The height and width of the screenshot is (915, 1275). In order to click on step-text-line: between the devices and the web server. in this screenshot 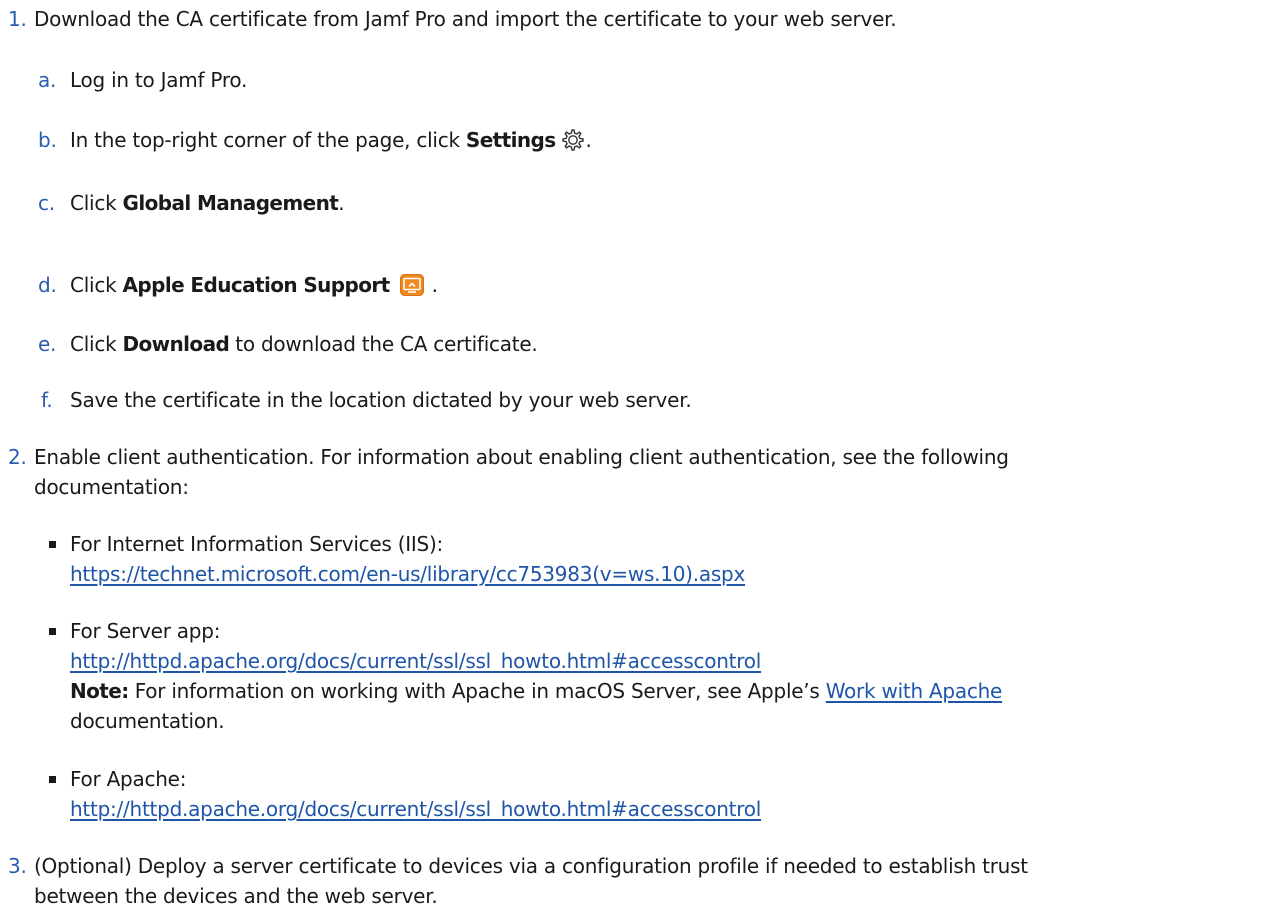, I will do `click(236, 896)`.